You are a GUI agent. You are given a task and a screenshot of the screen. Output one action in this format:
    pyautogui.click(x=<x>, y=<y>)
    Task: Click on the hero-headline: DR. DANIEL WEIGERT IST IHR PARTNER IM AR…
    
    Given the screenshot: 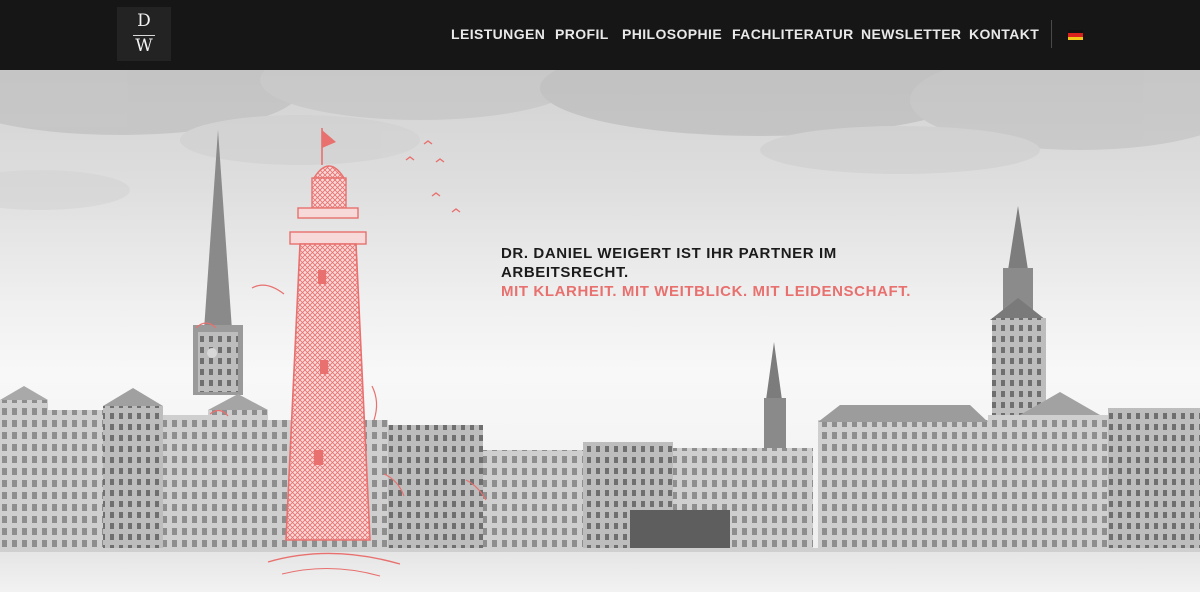 What is the action you would take?
    pyautogui.click(x=669, y=263)
    